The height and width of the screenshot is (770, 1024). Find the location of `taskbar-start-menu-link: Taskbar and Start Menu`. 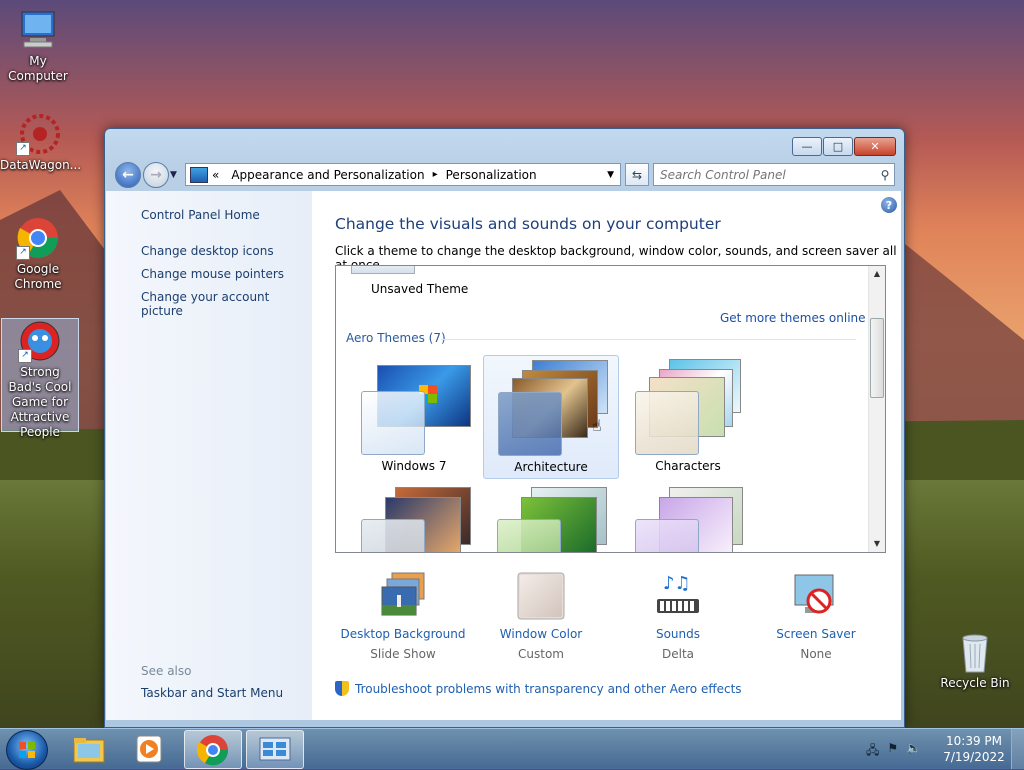

taskbar-start-menu-link: Taskbar and Start Menu is located at coordinates (212, 693).